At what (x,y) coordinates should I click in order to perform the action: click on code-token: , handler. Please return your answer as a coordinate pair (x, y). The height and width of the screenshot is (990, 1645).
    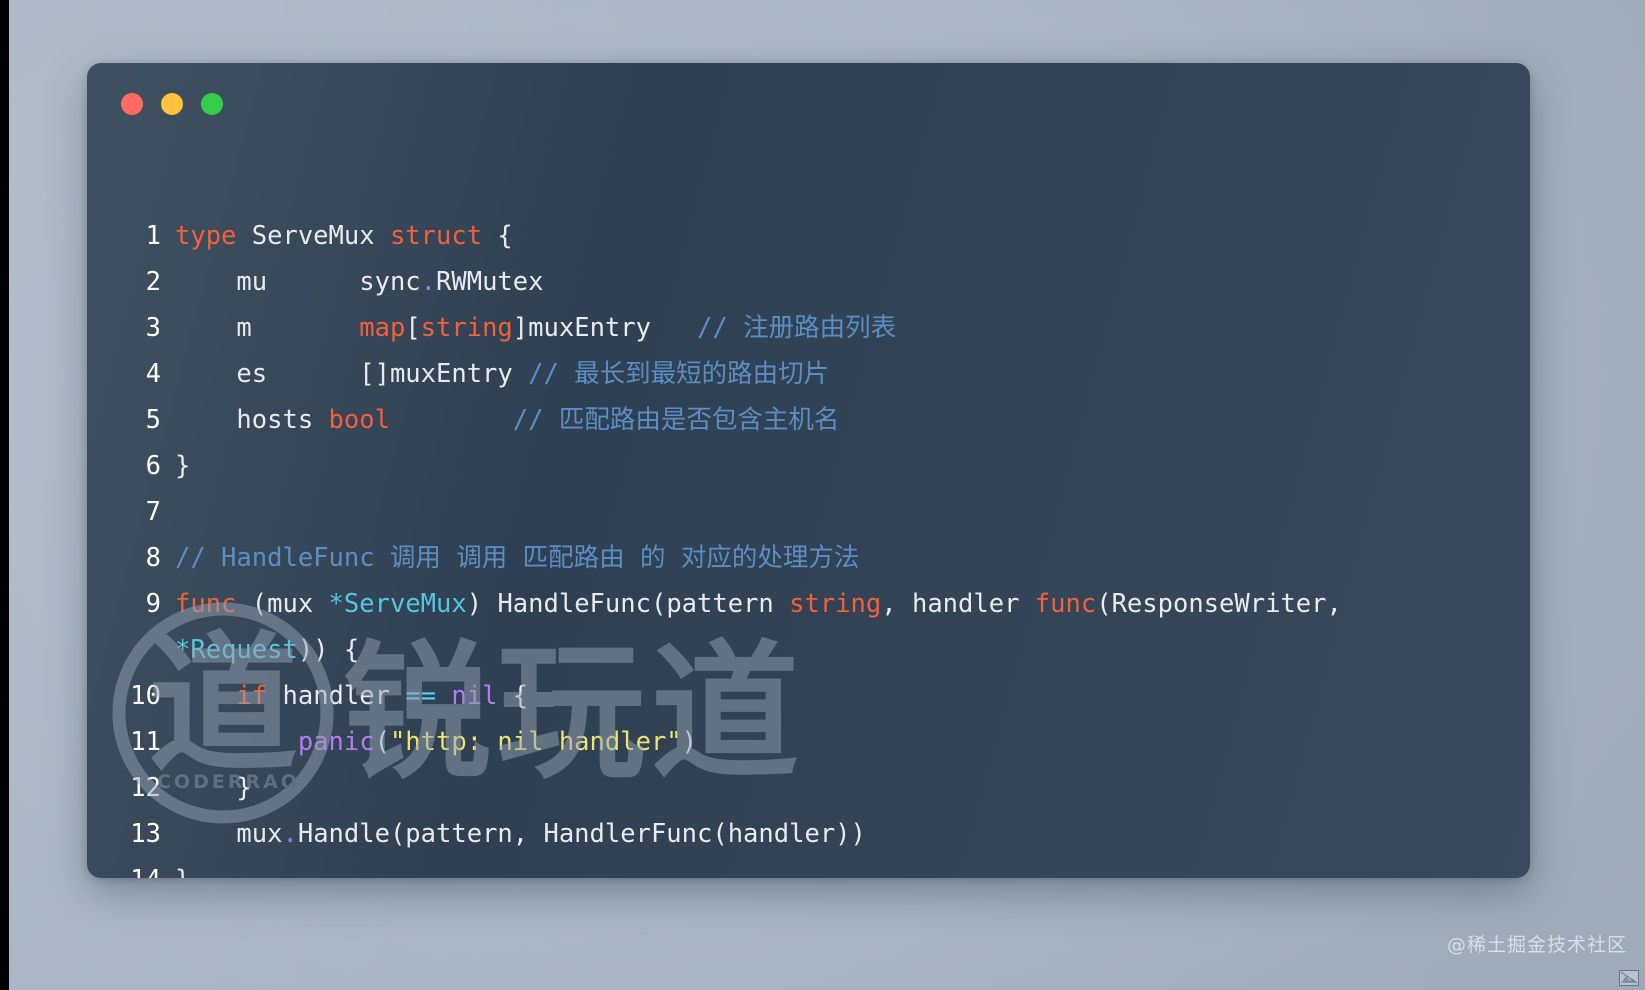
    Looking at the image, I should click on (958, 604).